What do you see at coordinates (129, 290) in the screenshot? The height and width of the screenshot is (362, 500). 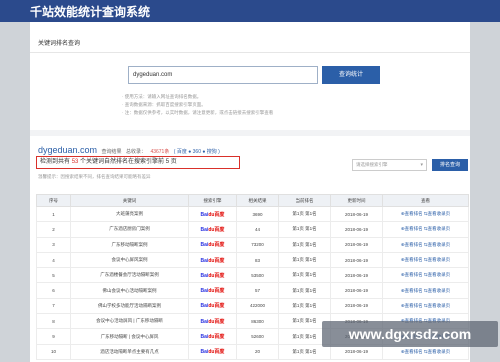 I see `keyword-cell: 佛山会议中心活动隔断案例` at bounding box center [129, 290].